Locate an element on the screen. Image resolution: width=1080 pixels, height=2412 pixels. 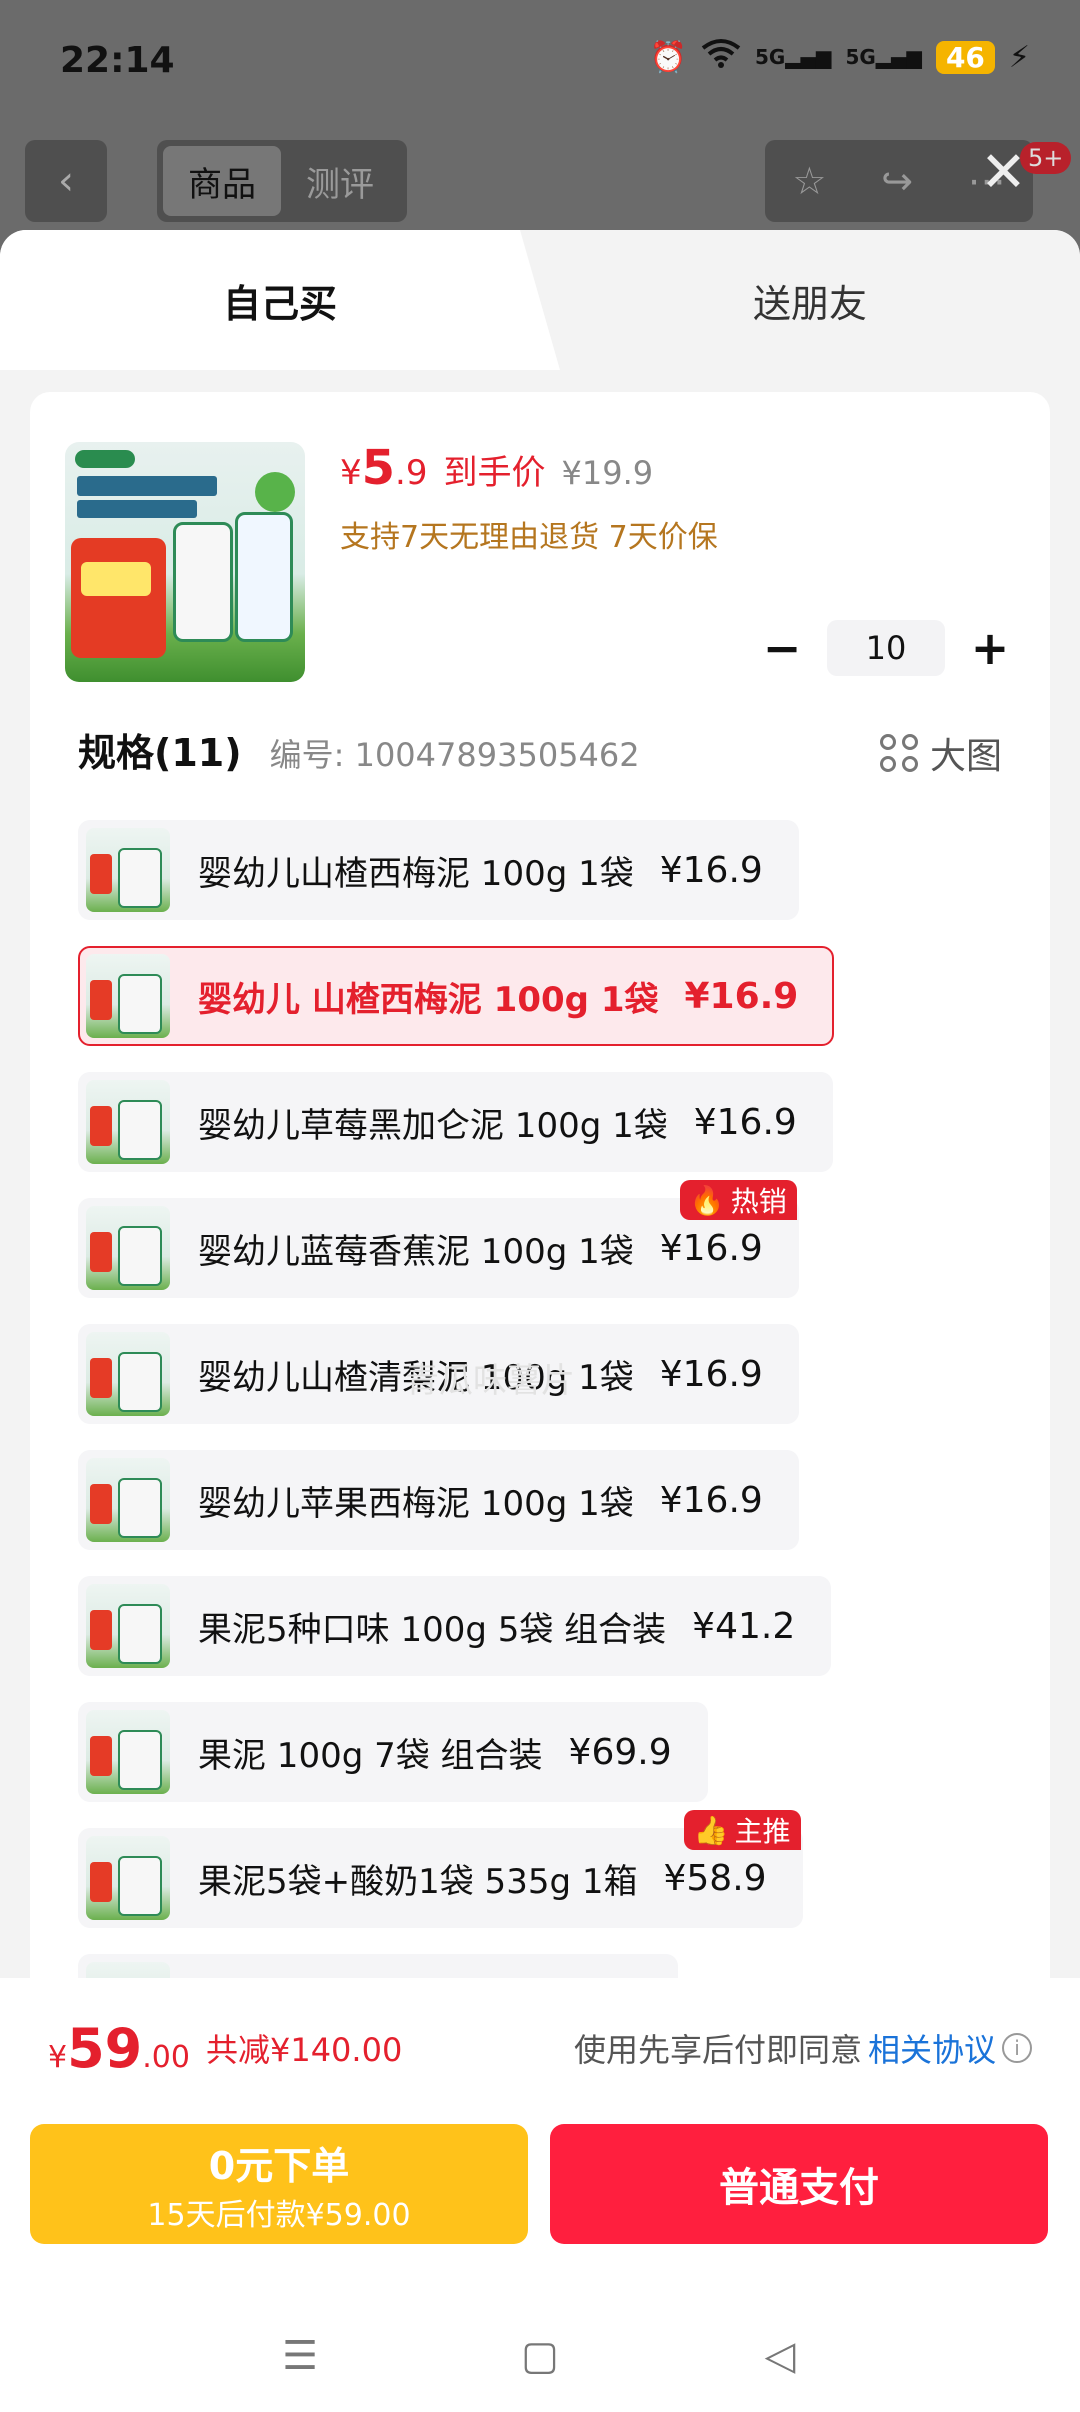
star-icon: ☆ is located at coordinates (809, 181).